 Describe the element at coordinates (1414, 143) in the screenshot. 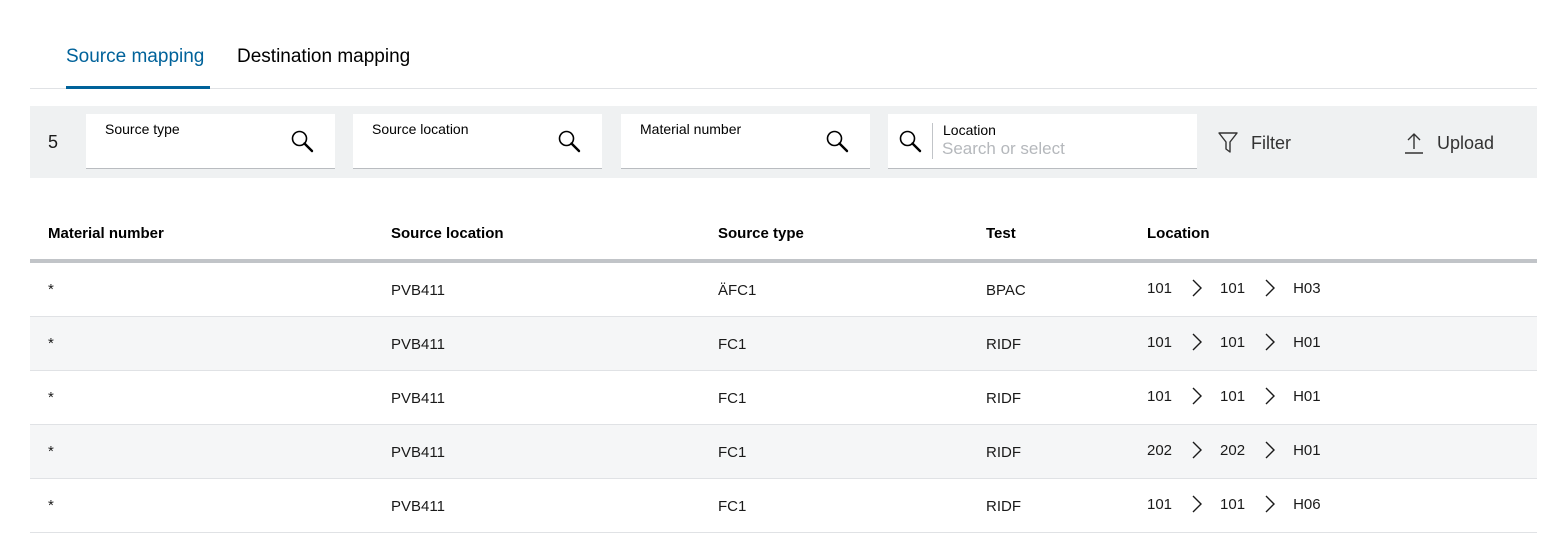

I see `upload-icon` at that location.